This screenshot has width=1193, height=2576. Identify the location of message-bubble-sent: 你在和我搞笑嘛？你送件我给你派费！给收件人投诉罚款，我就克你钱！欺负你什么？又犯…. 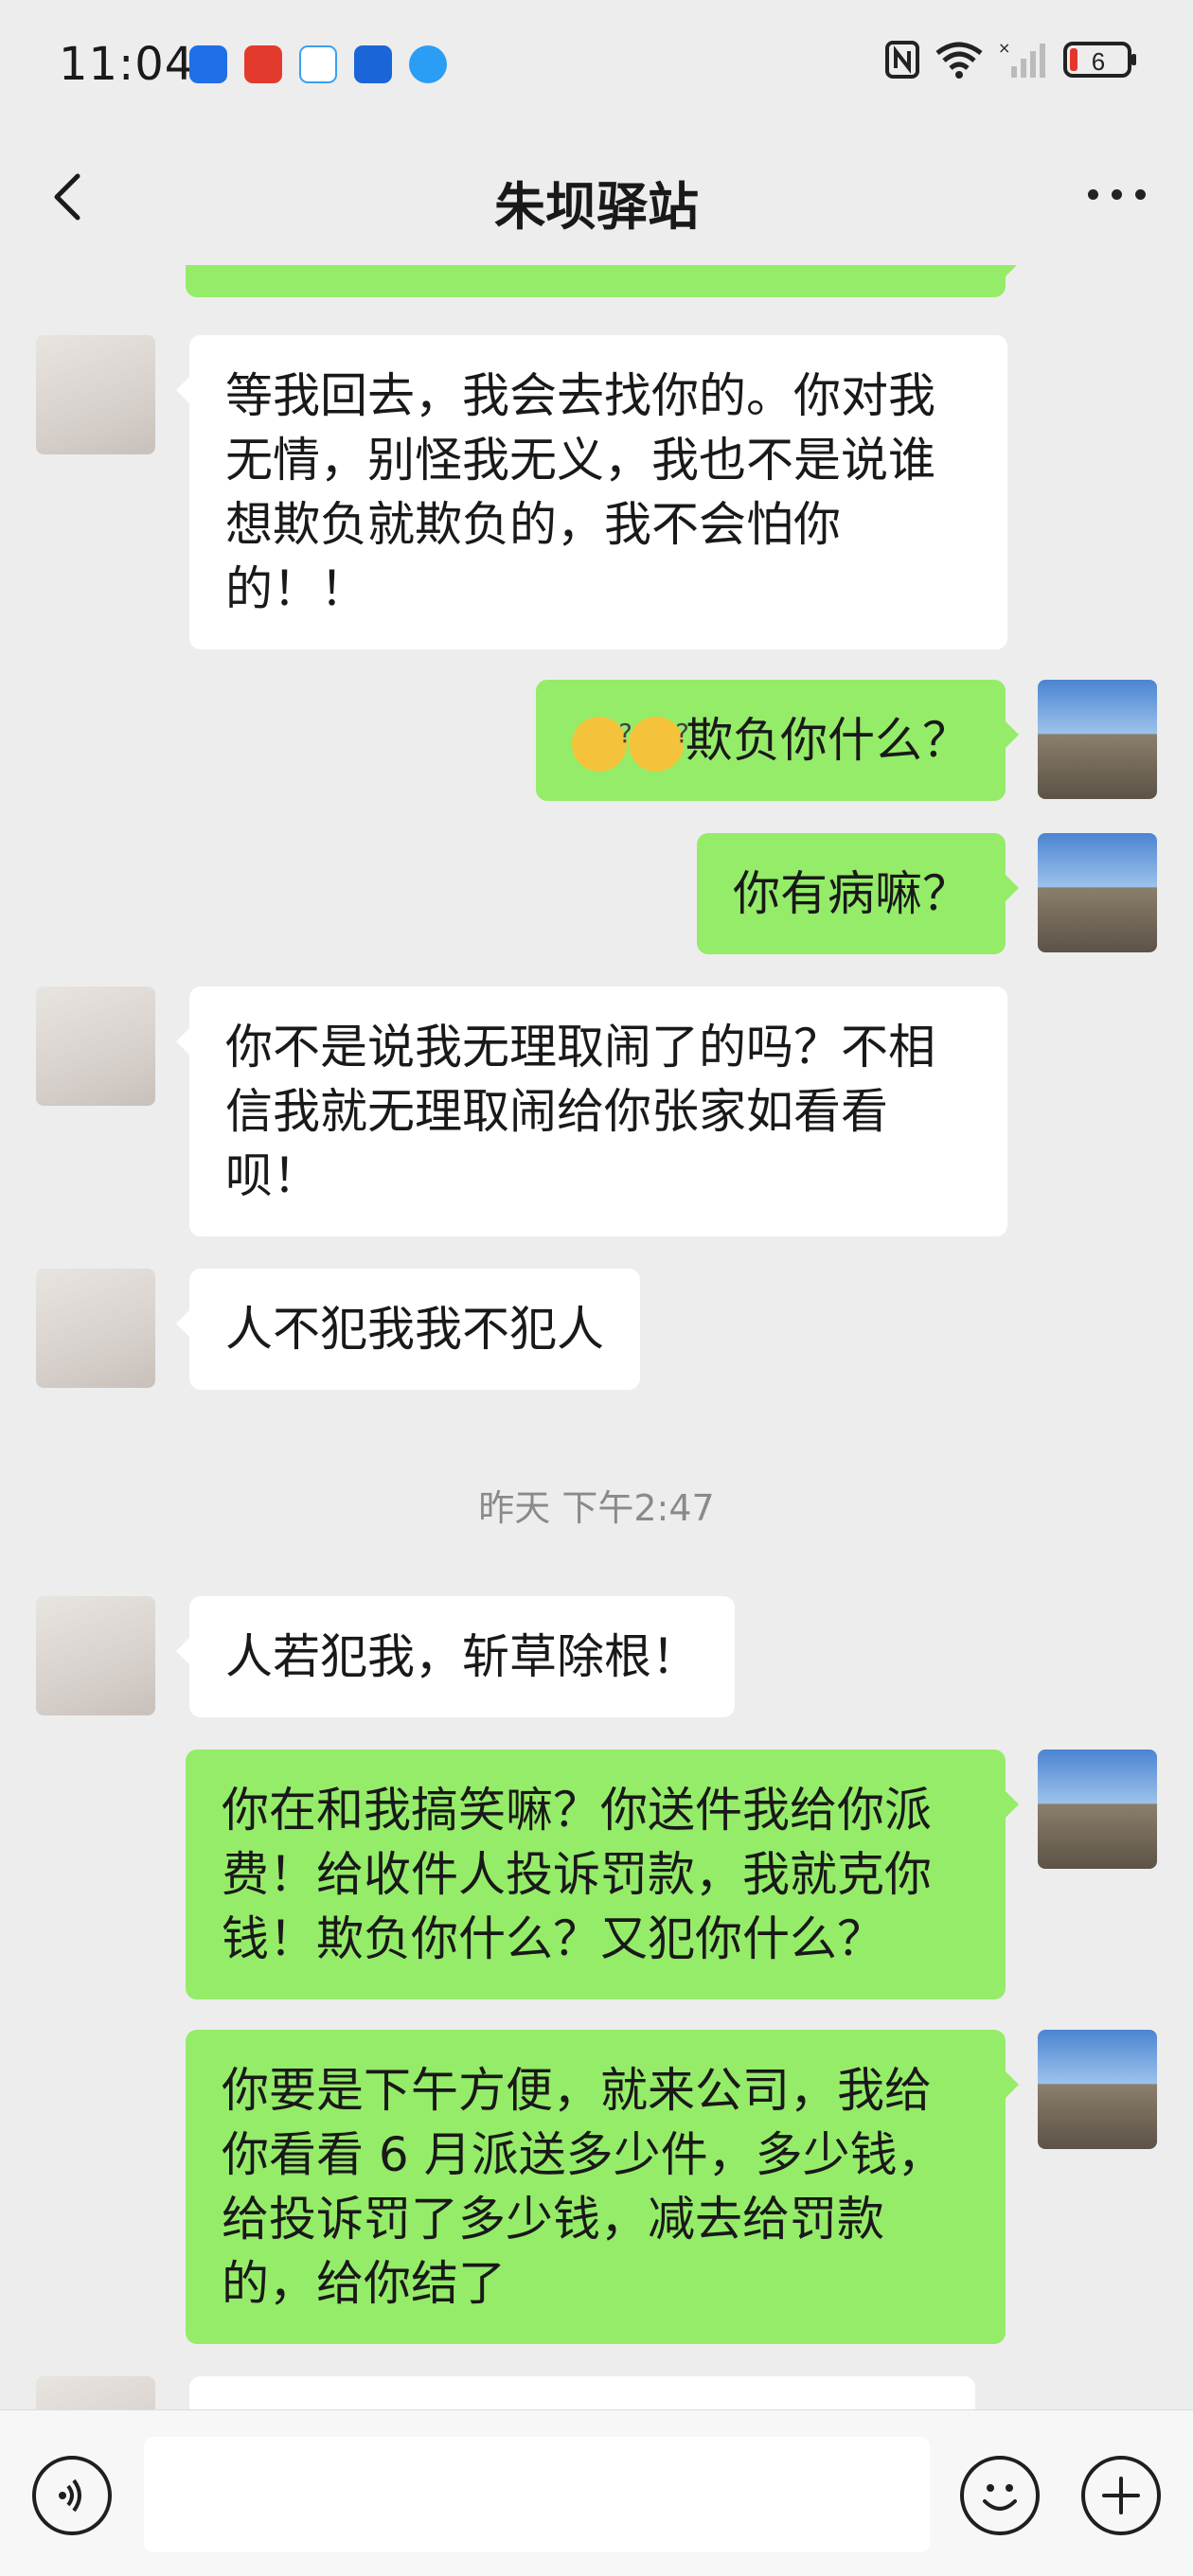
(602, 1875).